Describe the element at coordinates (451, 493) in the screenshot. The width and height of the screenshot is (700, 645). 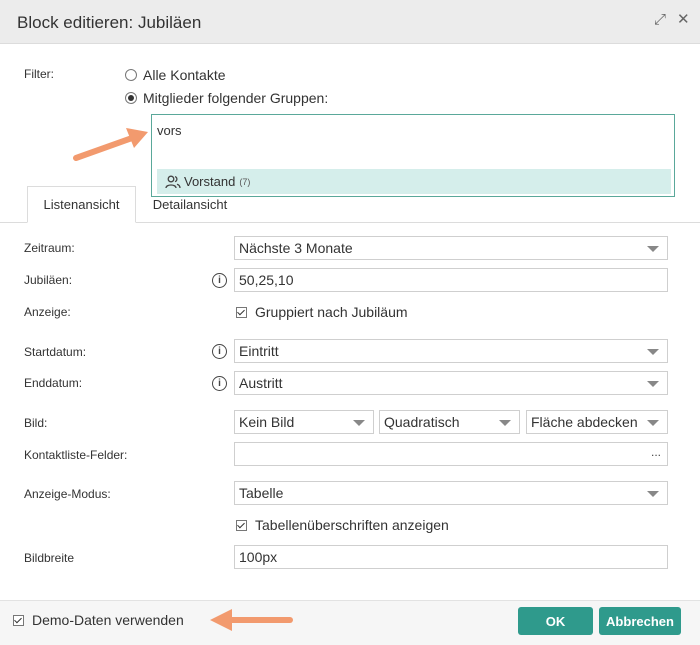
I see `anzeige-modus-select: Tabelle` at that location.